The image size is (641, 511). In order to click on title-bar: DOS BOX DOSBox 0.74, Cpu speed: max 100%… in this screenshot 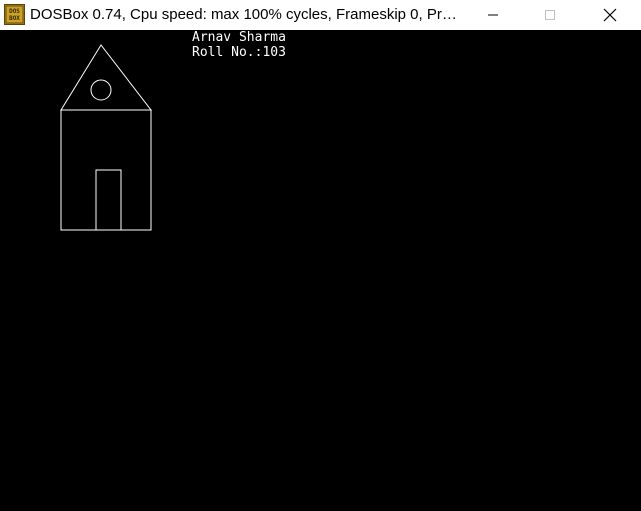, I will do `click(320, 15)`.